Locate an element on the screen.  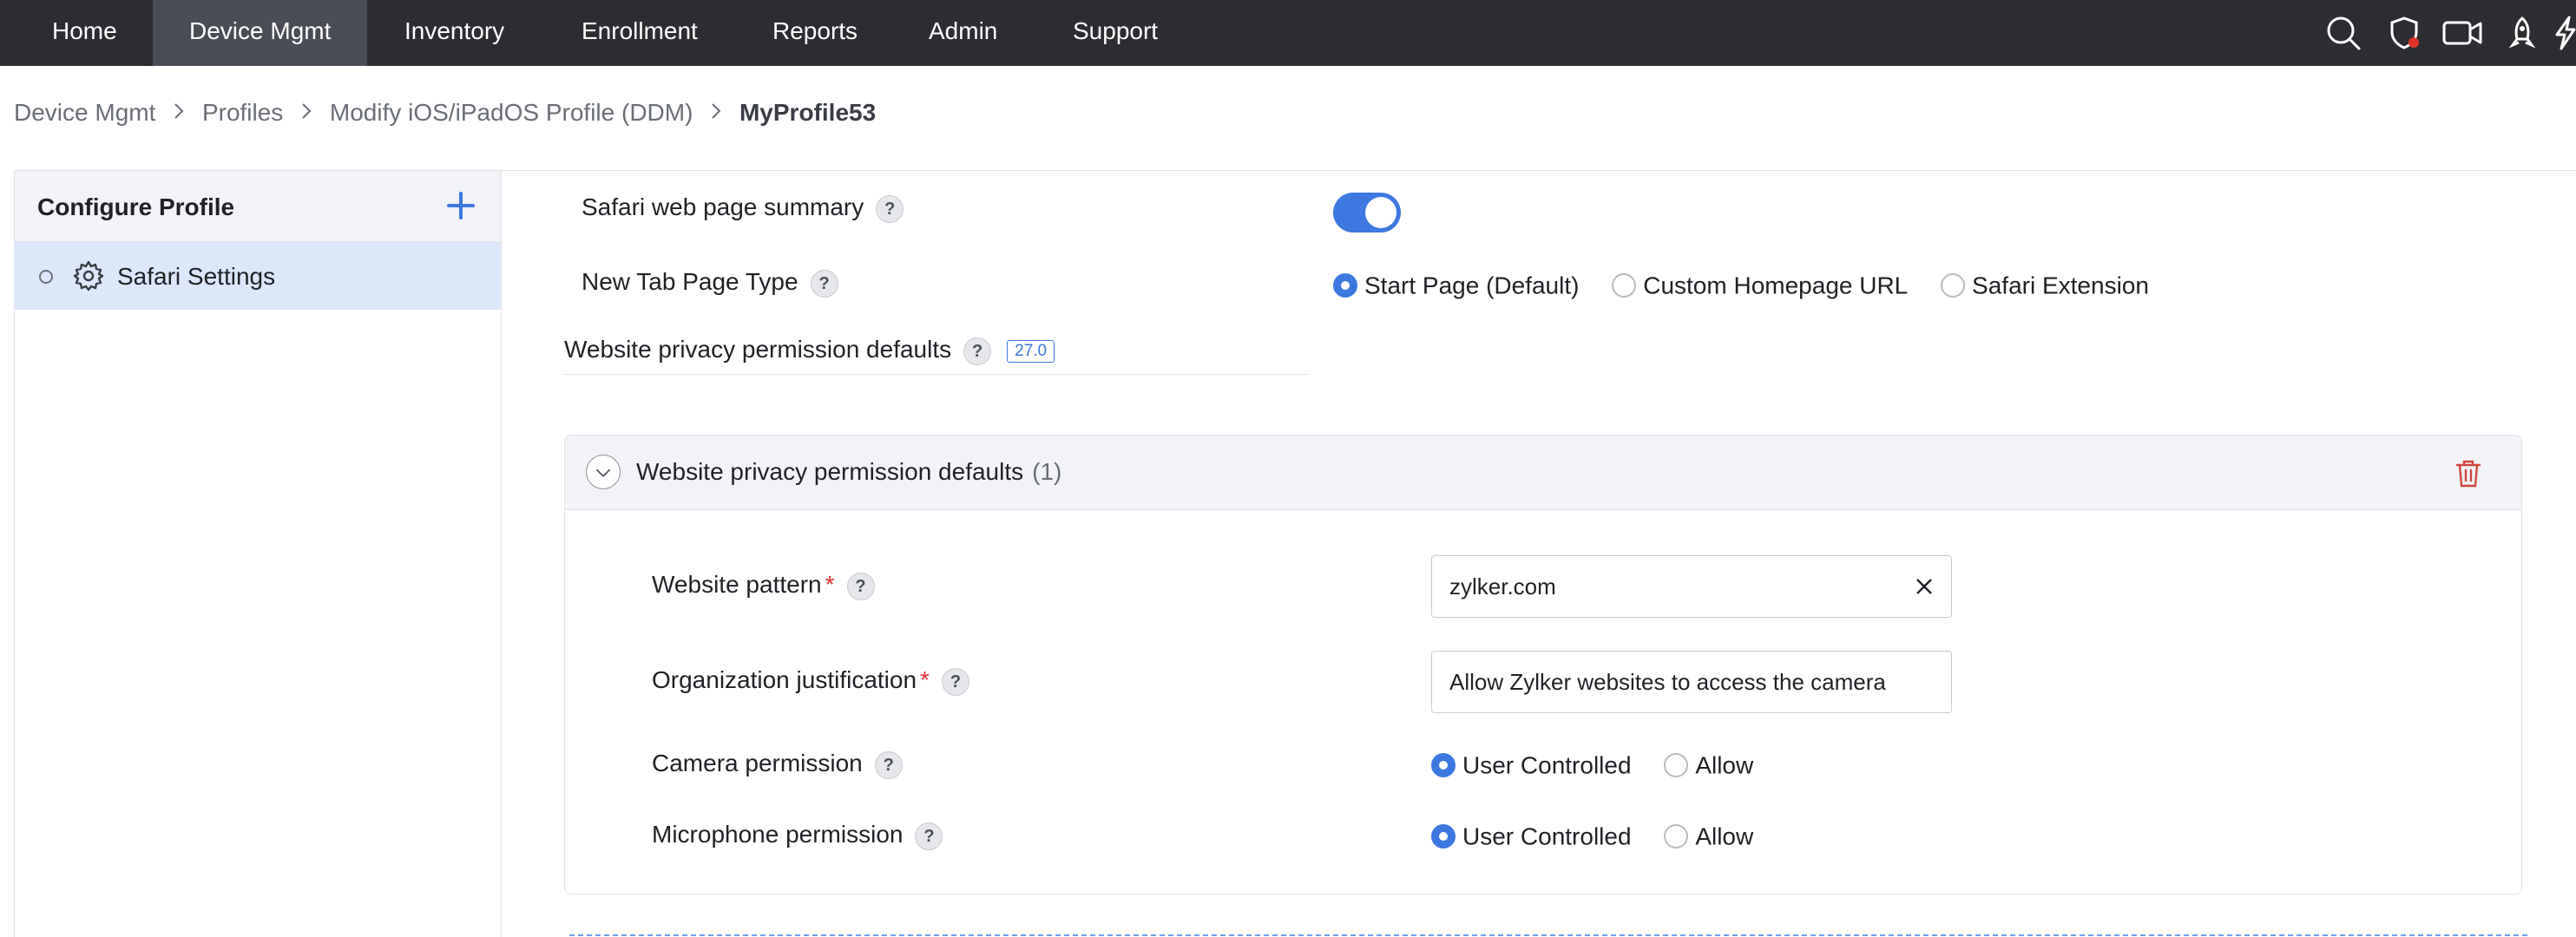
sidebar-item-label: Safari Settings is located at coordinates (196, 276).